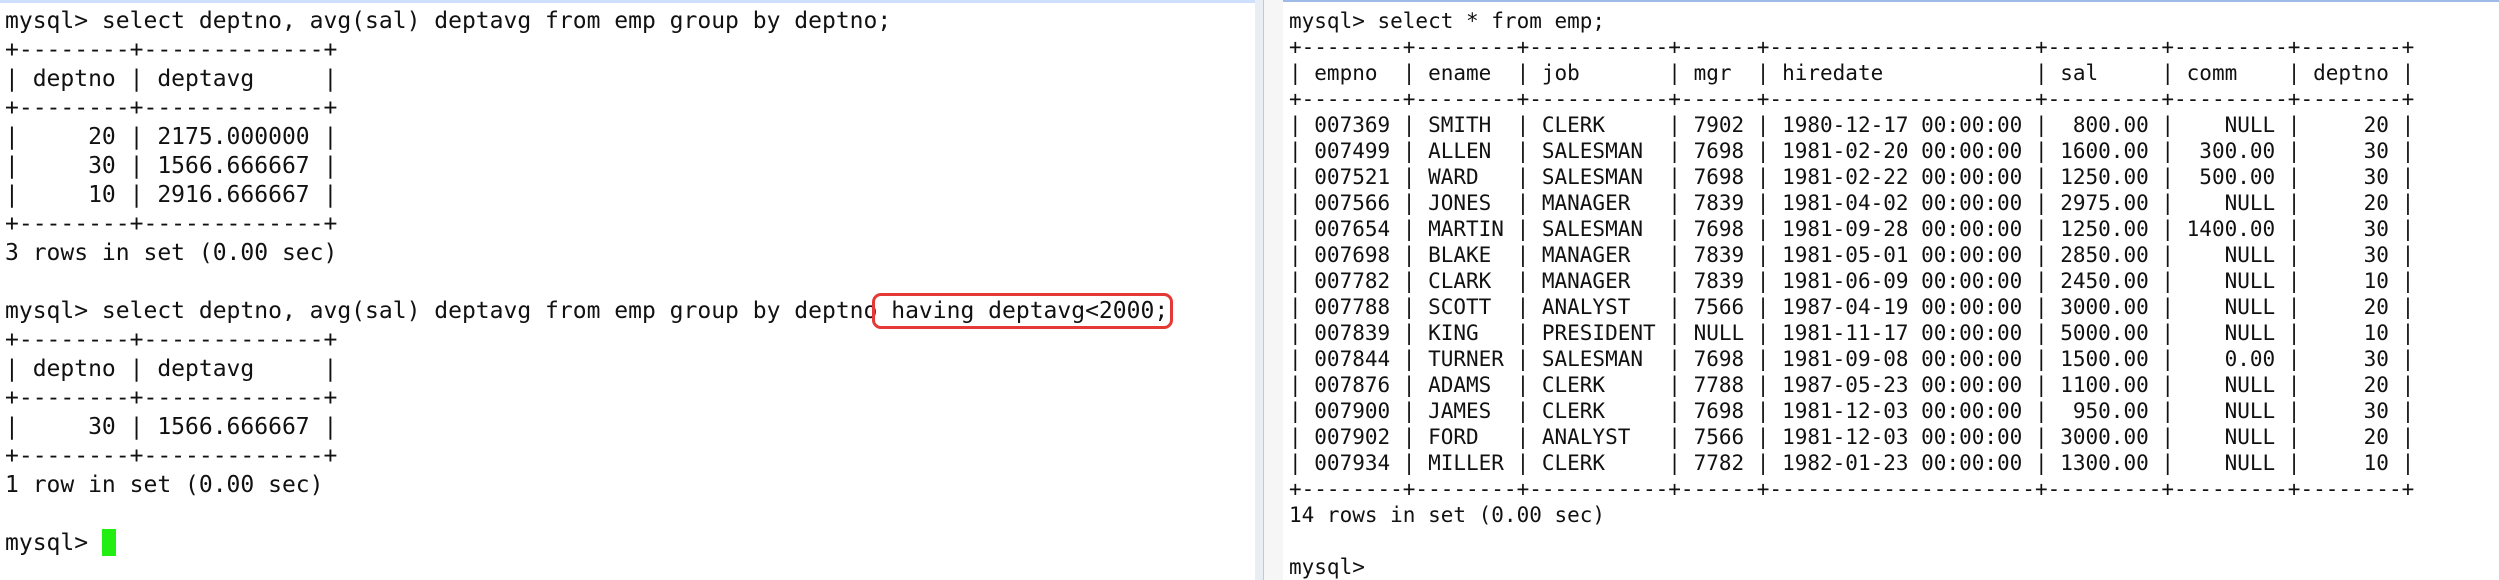 The width and height of the screenshot is (2499, 580). I want to click on left-line-4: +--------+-------------+, so click(171, 108).